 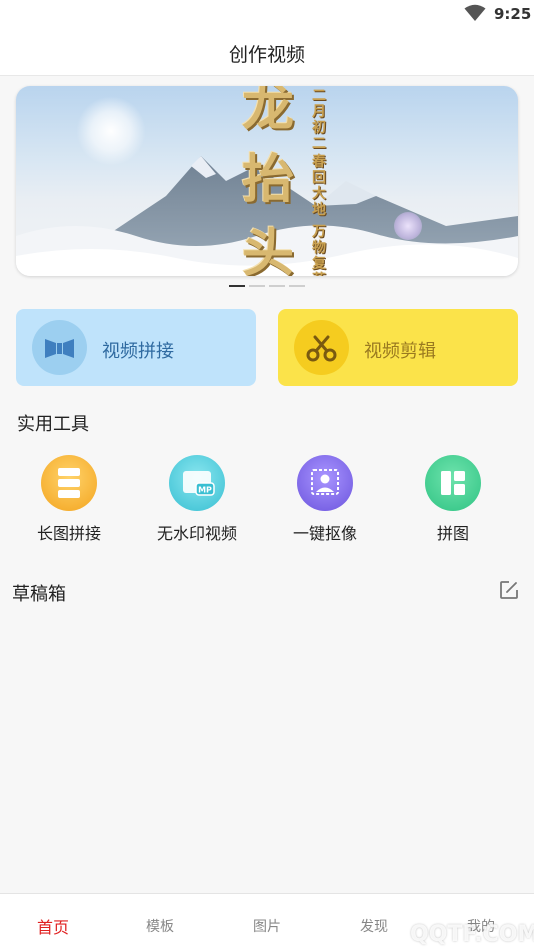 I want to click on banner-char-3: 头, so click(x=267, y=250).